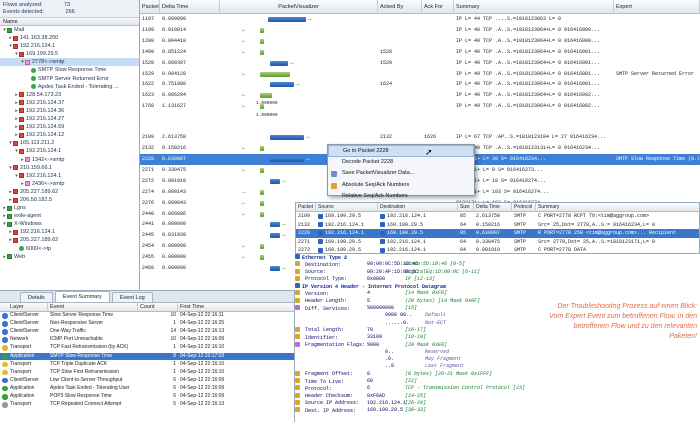  What do you see at coordinates (36, 297) in the screenshot?
I see `tab-details: Details` at bounding box center [36, 297].